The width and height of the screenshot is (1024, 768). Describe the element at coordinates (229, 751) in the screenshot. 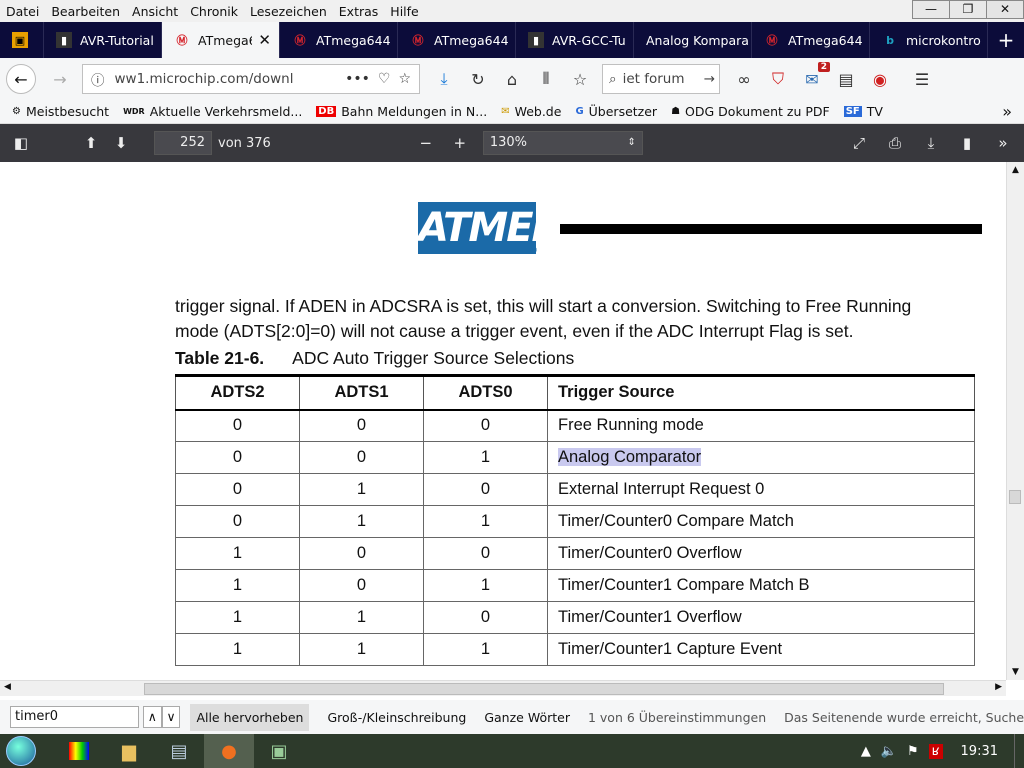

I see `taskbar-firefox: ●` at that location.